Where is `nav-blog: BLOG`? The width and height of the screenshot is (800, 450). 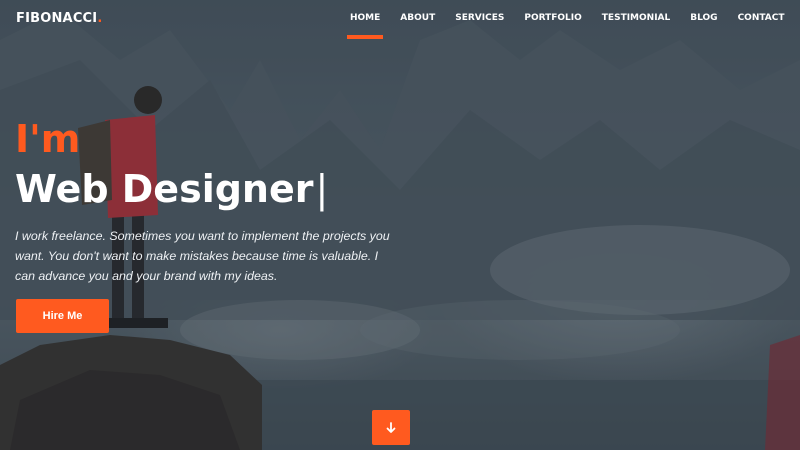 nav-blog: BLOG is located at coordinates (703, 20).